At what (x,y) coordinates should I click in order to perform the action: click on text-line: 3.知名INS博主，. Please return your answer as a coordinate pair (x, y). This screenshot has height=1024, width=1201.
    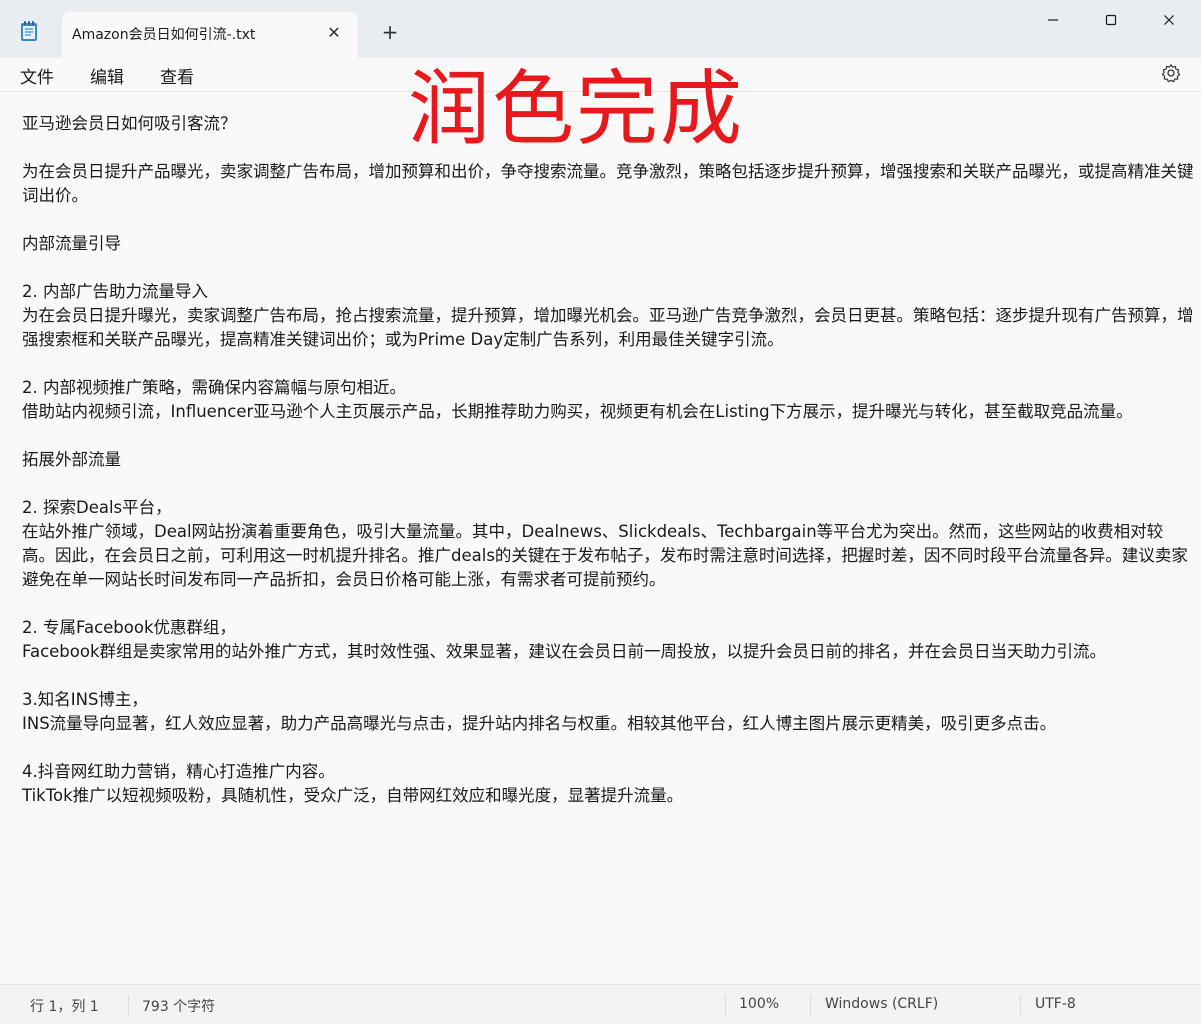
    Looking at the image, I should click on (85, 699).